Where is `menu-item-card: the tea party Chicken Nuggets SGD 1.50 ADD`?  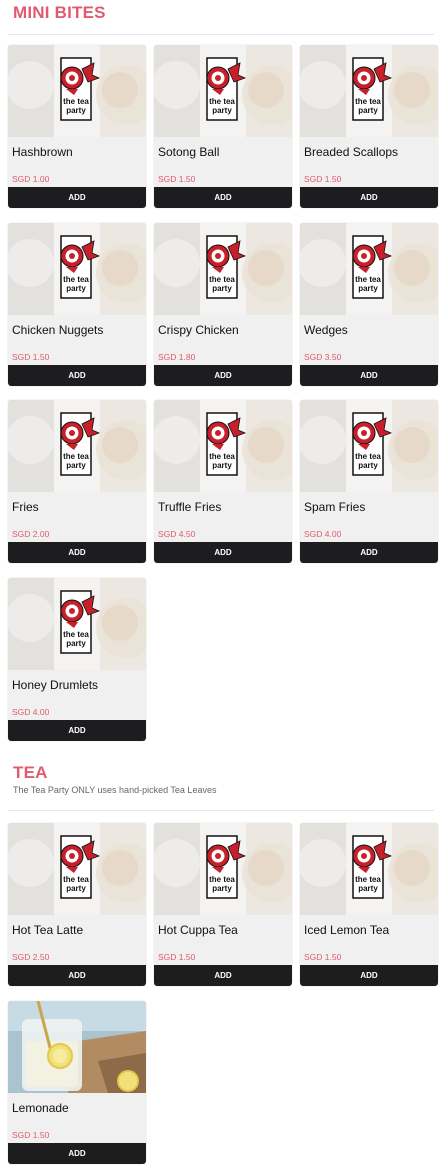
menu-item-card: the tea party Chicken Nuggets SGD 1.50 ADD is located at coordinates (77, 304).